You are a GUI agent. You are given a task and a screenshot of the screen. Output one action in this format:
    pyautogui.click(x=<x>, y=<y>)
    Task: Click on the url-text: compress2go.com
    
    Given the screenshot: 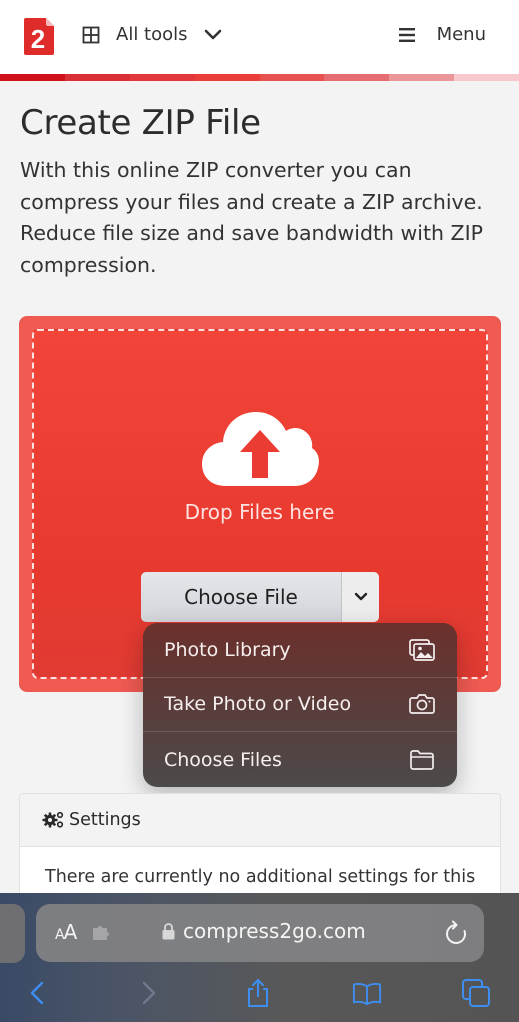 What is the action you would take?
    pyautogui.click(x=274, y=931)
    